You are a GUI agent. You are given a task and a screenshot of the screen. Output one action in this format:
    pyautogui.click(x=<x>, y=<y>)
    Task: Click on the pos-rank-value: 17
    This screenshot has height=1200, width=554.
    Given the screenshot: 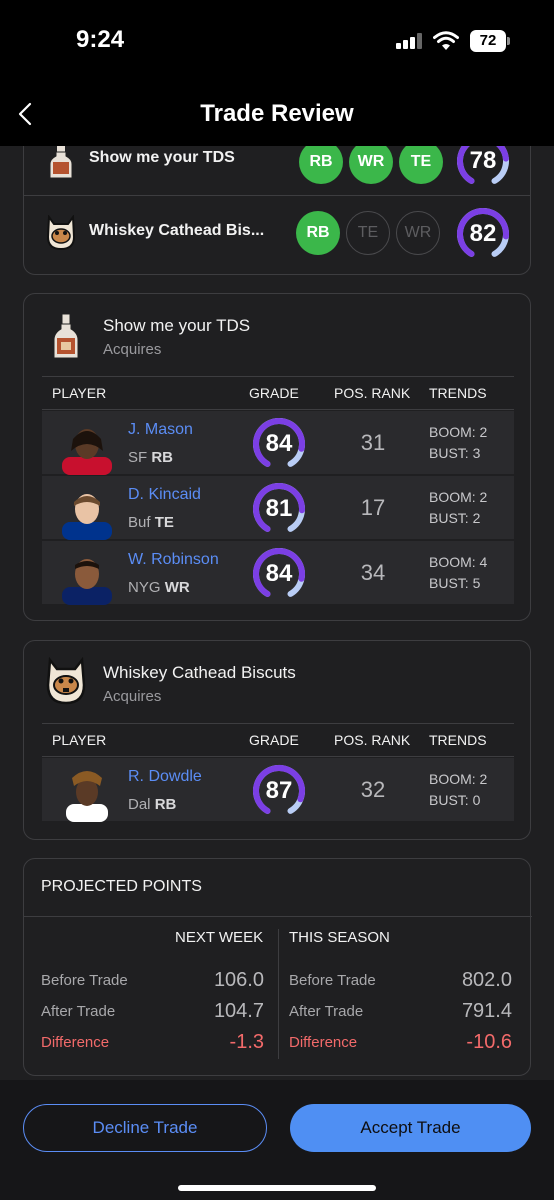 What is the action you would take?
    pyautogui.click(x=373, y=507)
    